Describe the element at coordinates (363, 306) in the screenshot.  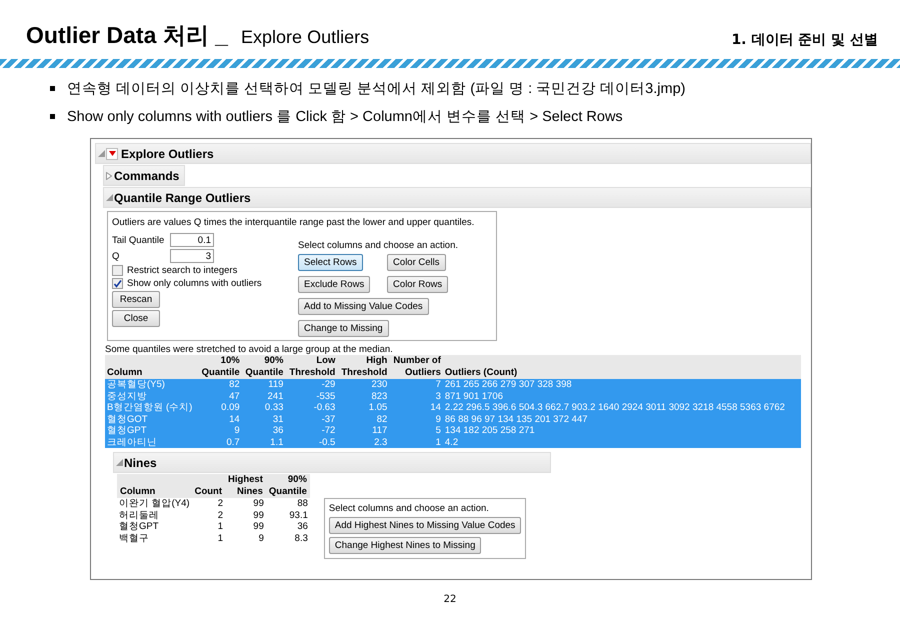
I see `action-button: Add to Missing Value Codes` at that location.